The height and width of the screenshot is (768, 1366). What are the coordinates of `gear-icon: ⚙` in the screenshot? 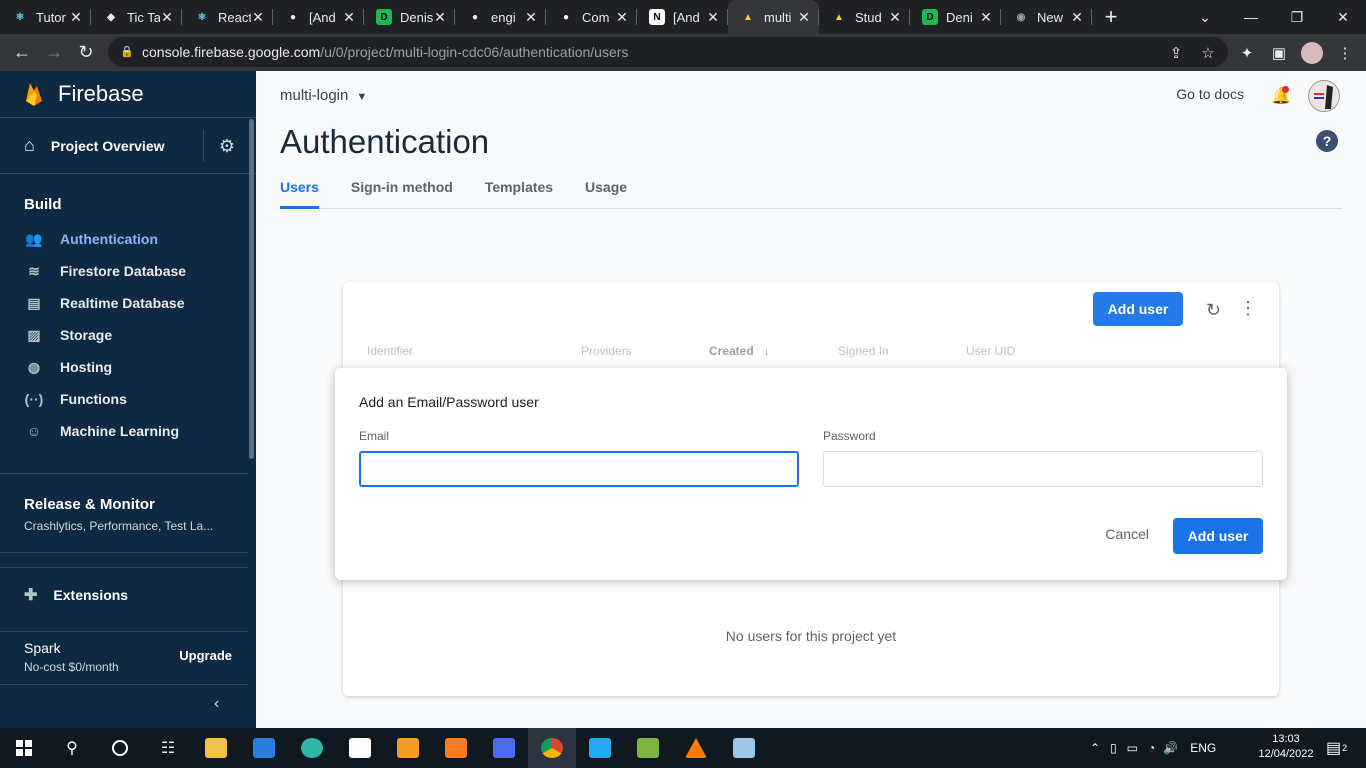 It's located at (227, 146).